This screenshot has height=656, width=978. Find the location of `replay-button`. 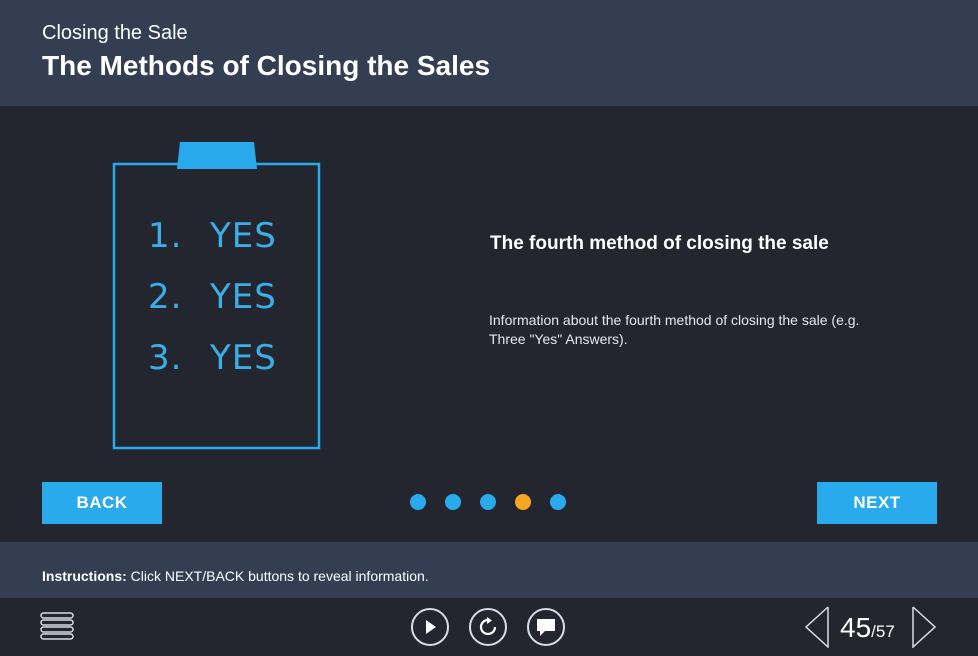

replay-button is located at coordinates (488, 627).